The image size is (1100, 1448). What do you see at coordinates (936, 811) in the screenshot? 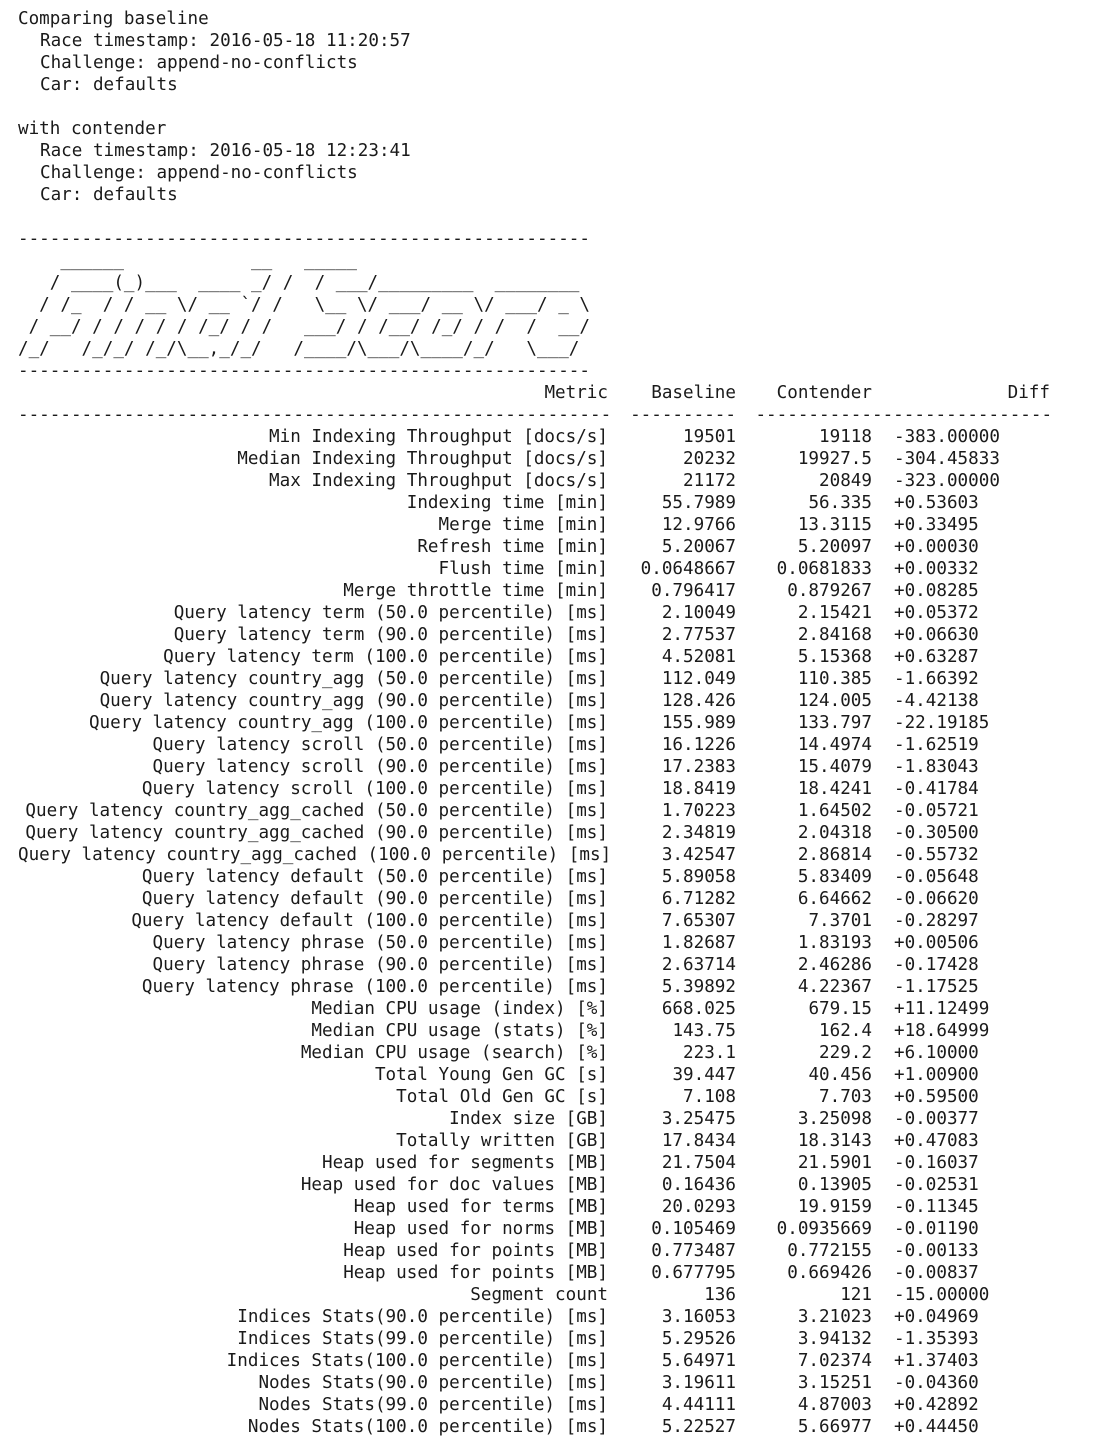
I see `diff-cell: -0.05721` at bounding box center [936, 811].